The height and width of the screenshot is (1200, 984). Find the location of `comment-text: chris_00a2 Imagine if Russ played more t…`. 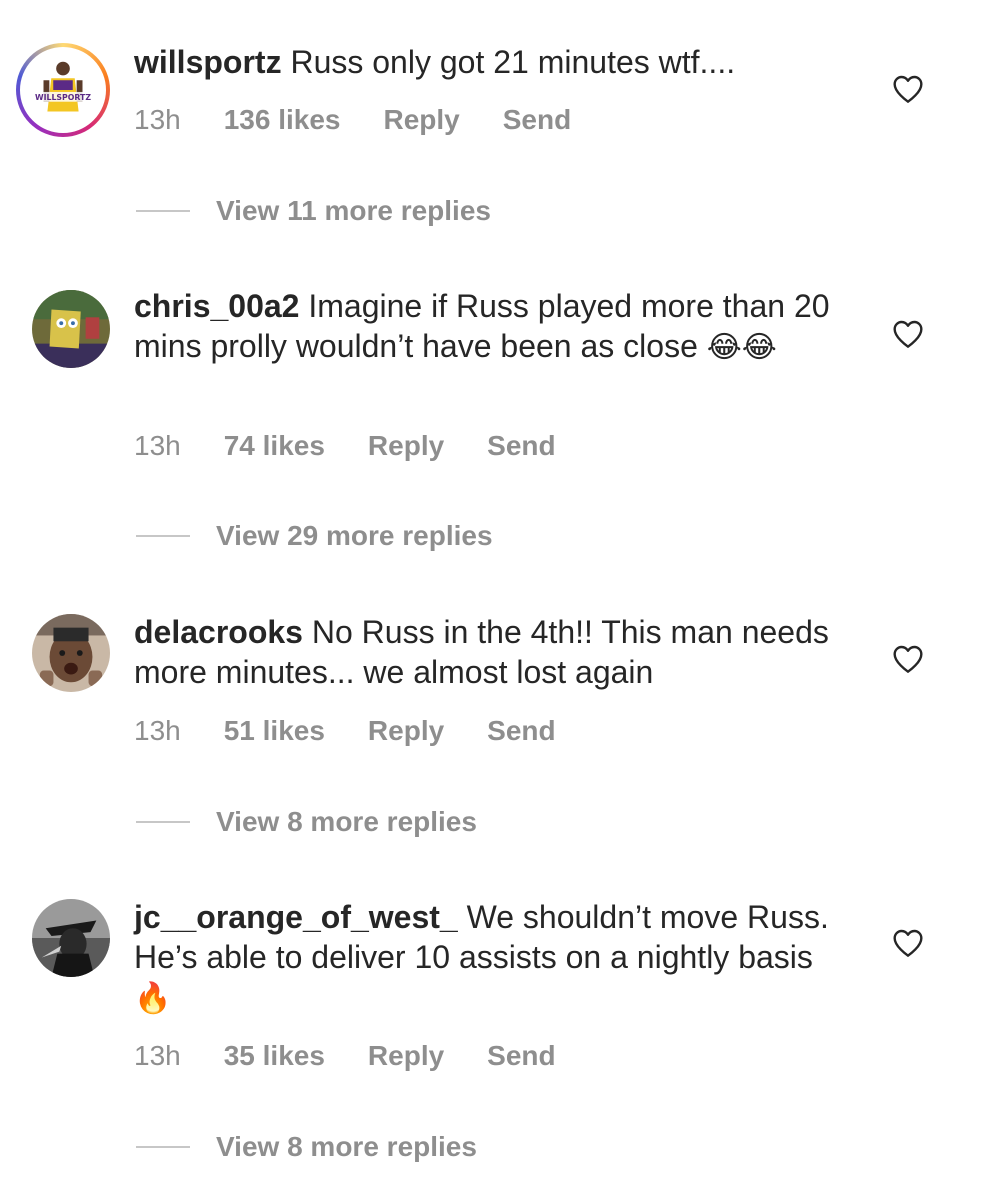

comment-text: chris_00a2 Imagine if Russ played more t… is located at coordinates (494, 327).